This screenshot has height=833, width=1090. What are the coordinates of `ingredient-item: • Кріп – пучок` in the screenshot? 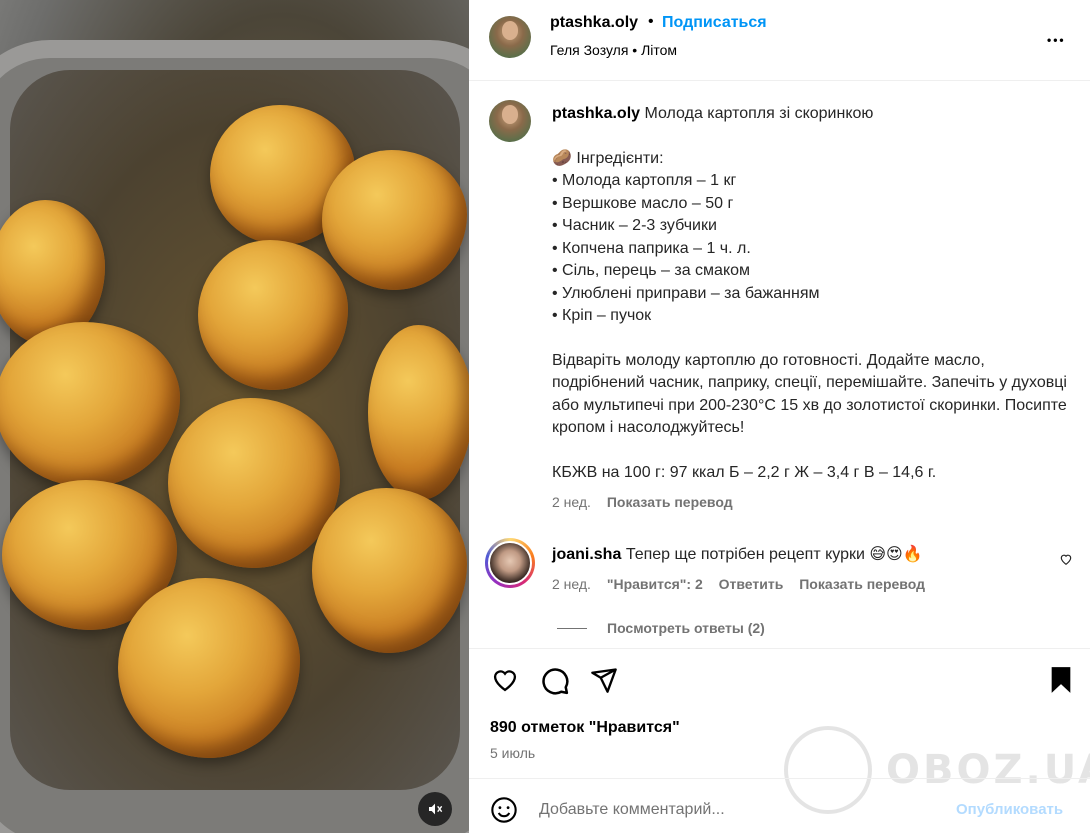 It's located at (602, 315).